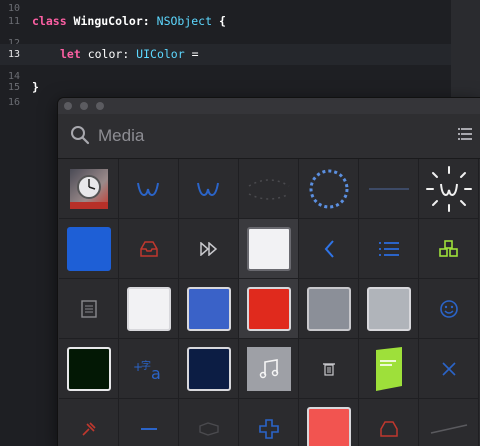  I want to click on minimize-window-button, so click(84, 106).